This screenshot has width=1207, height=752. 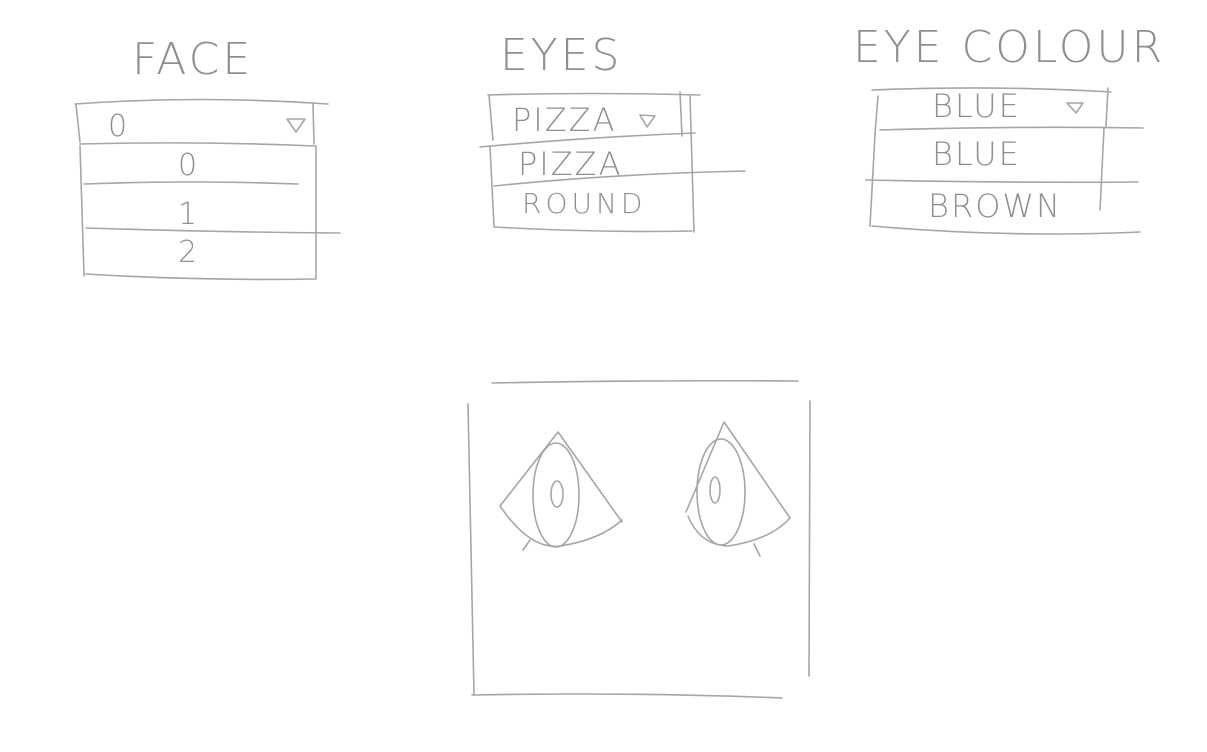 I want to click on face-option-1-label: 1, so click(x=189, y=214).